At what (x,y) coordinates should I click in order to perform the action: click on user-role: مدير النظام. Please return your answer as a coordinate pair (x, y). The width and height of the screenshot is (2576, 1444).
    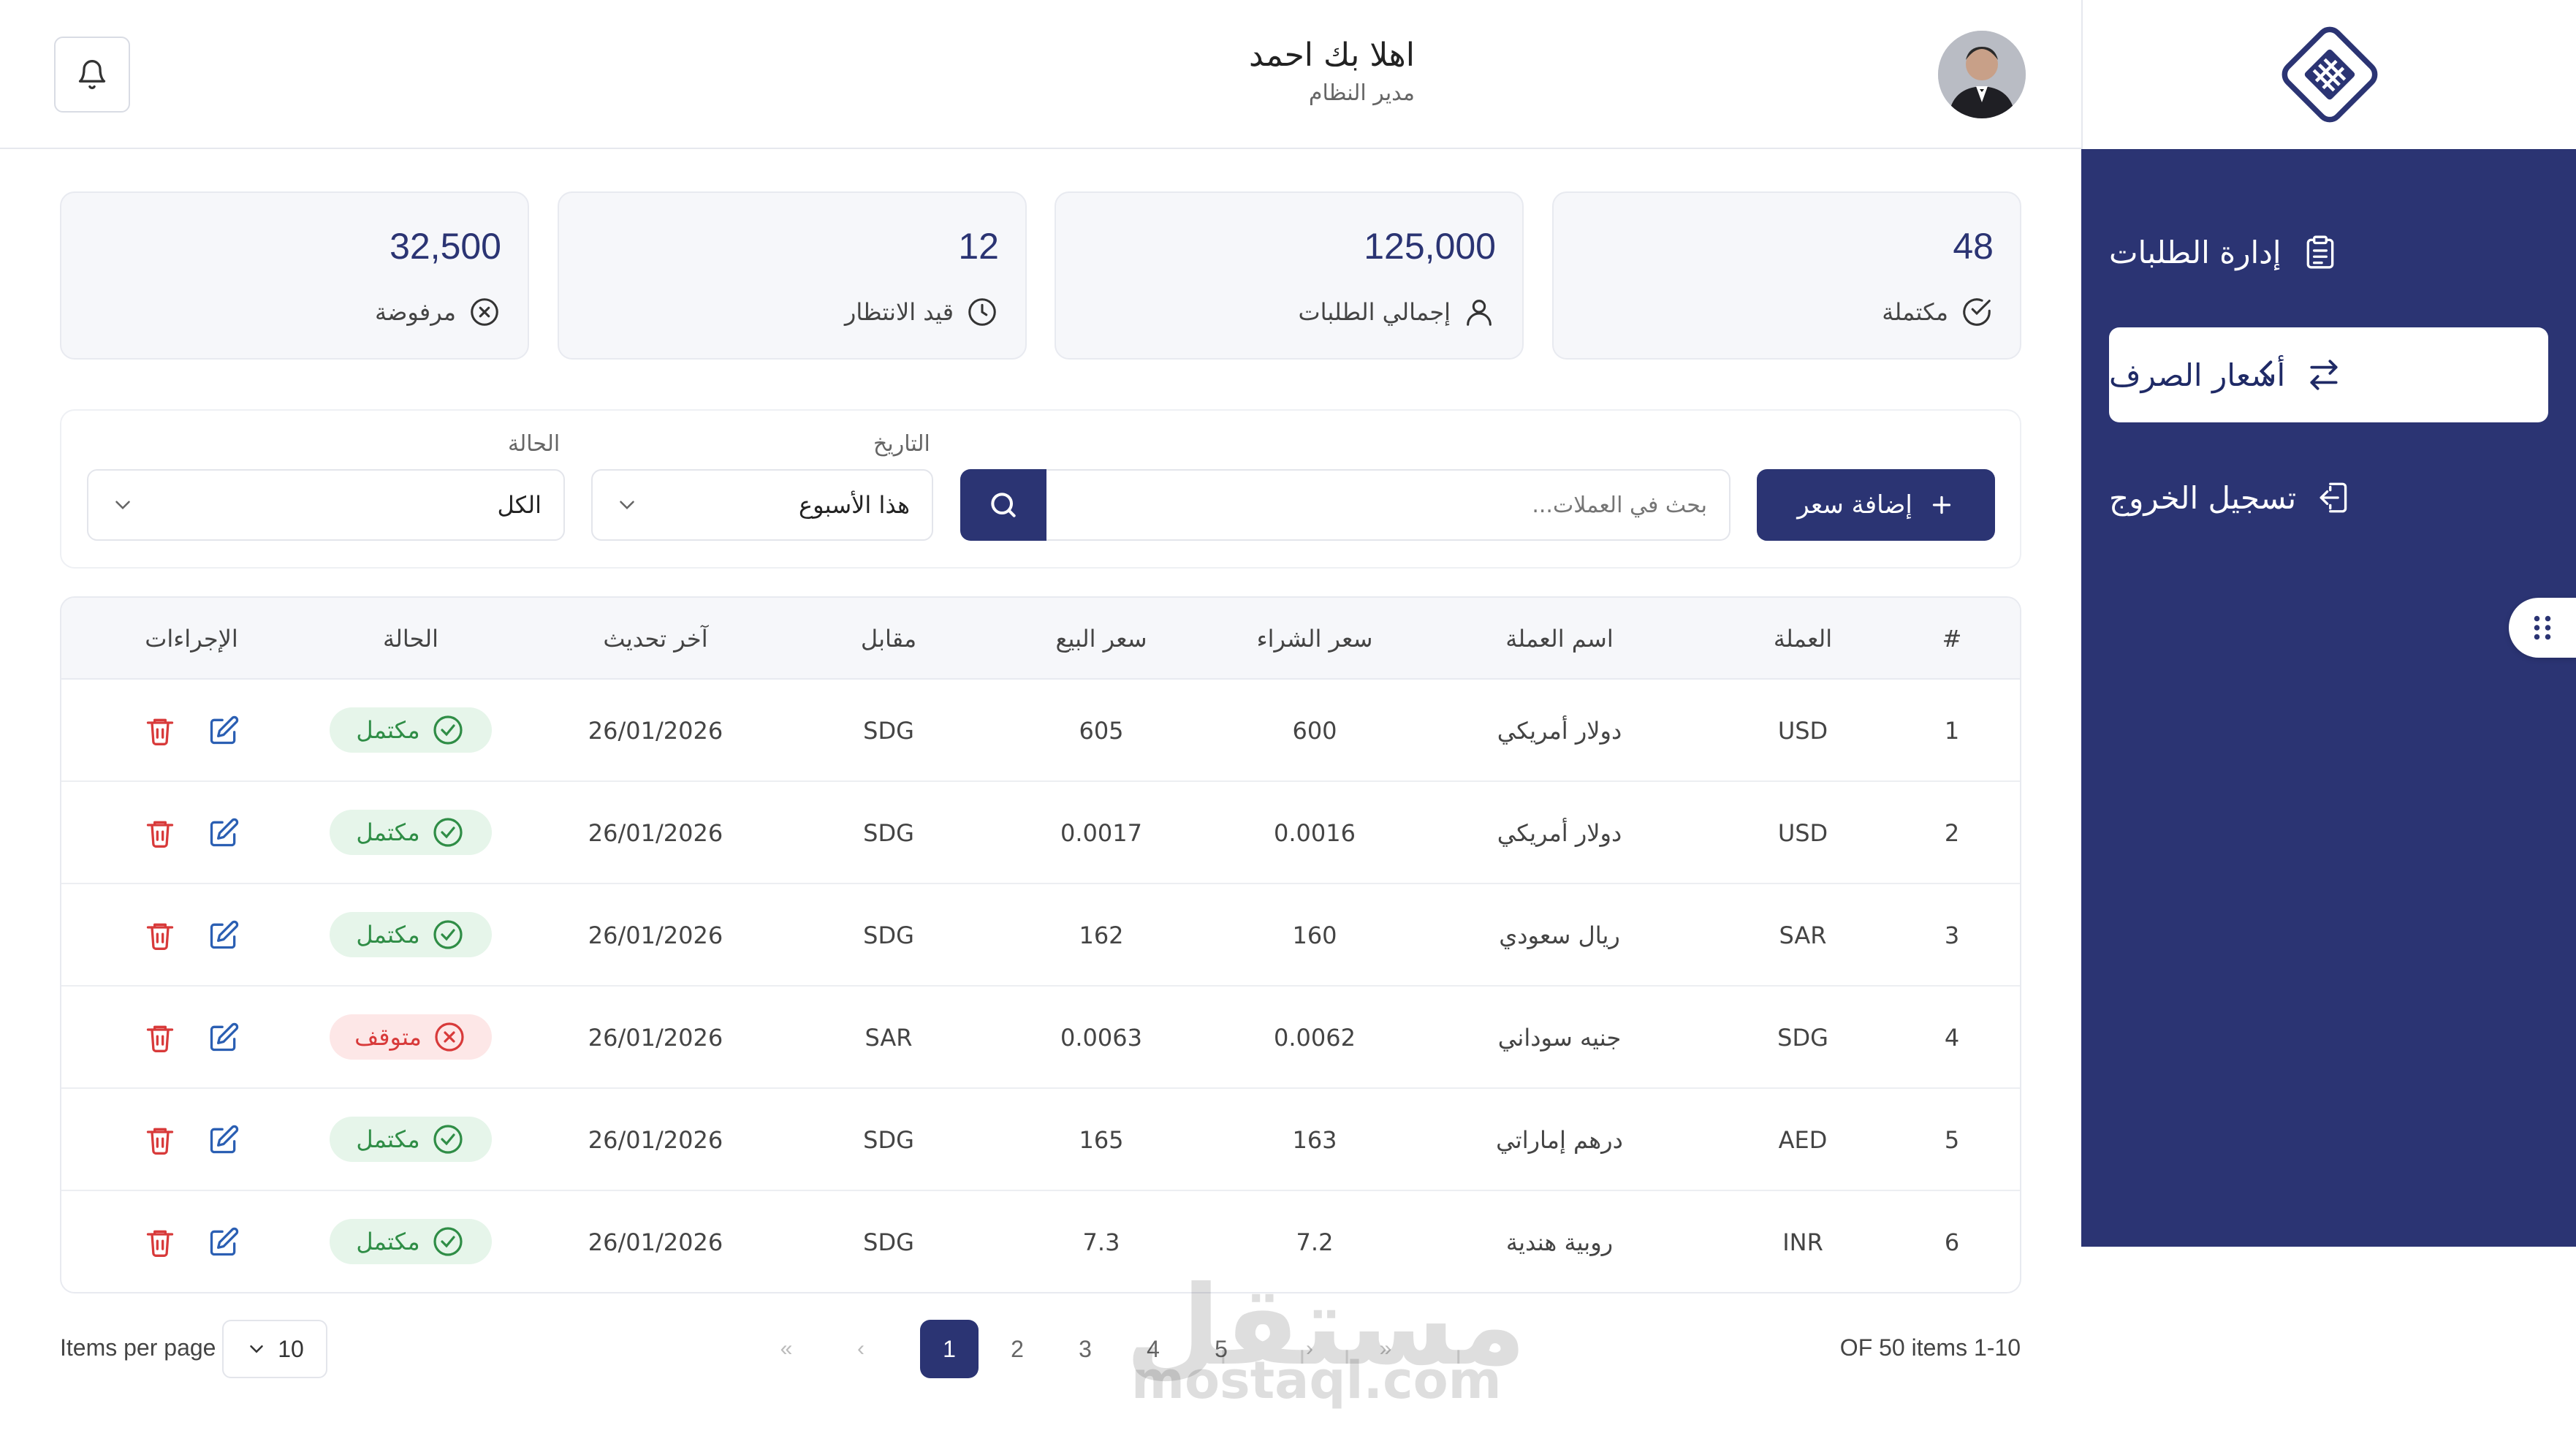
    Looking at the image, I should click on (1362, 93).